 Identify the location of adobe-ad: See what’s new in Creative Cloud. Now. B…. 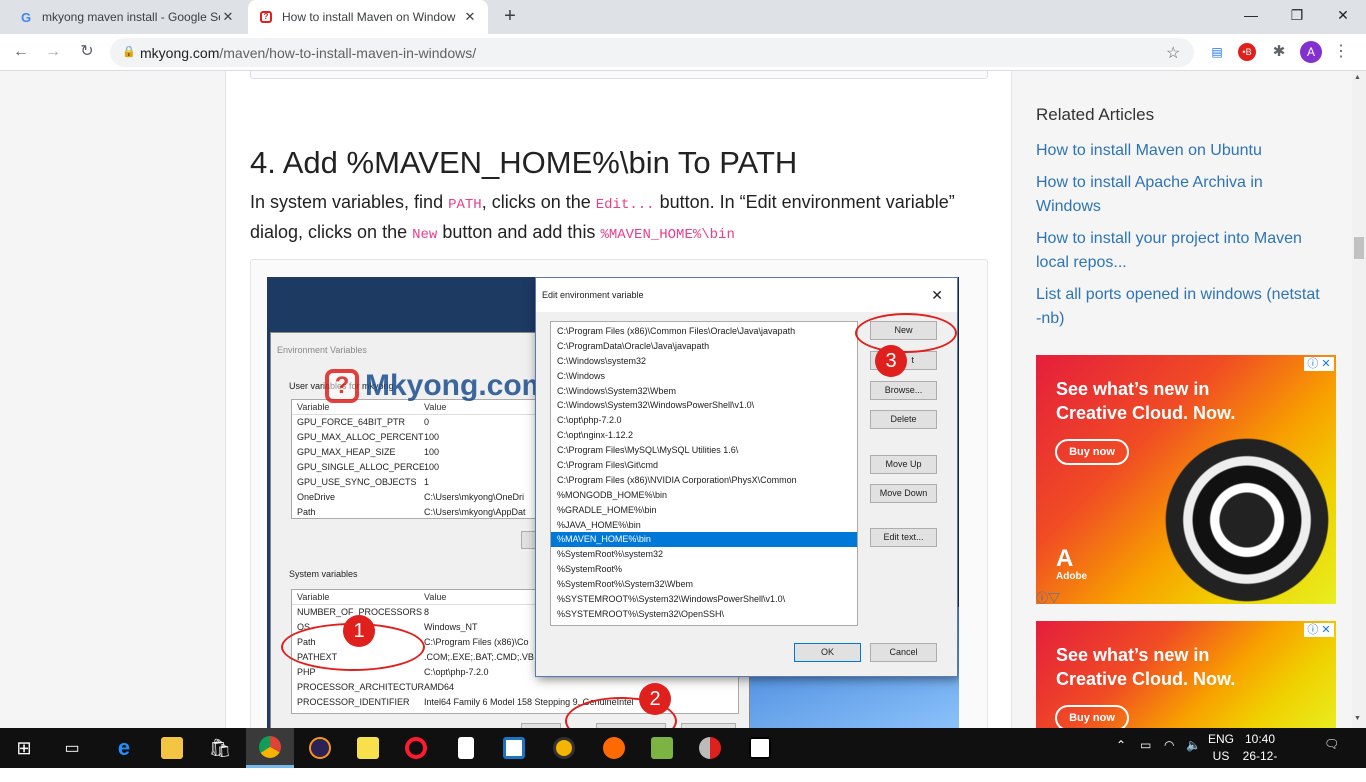
(1186, 479).